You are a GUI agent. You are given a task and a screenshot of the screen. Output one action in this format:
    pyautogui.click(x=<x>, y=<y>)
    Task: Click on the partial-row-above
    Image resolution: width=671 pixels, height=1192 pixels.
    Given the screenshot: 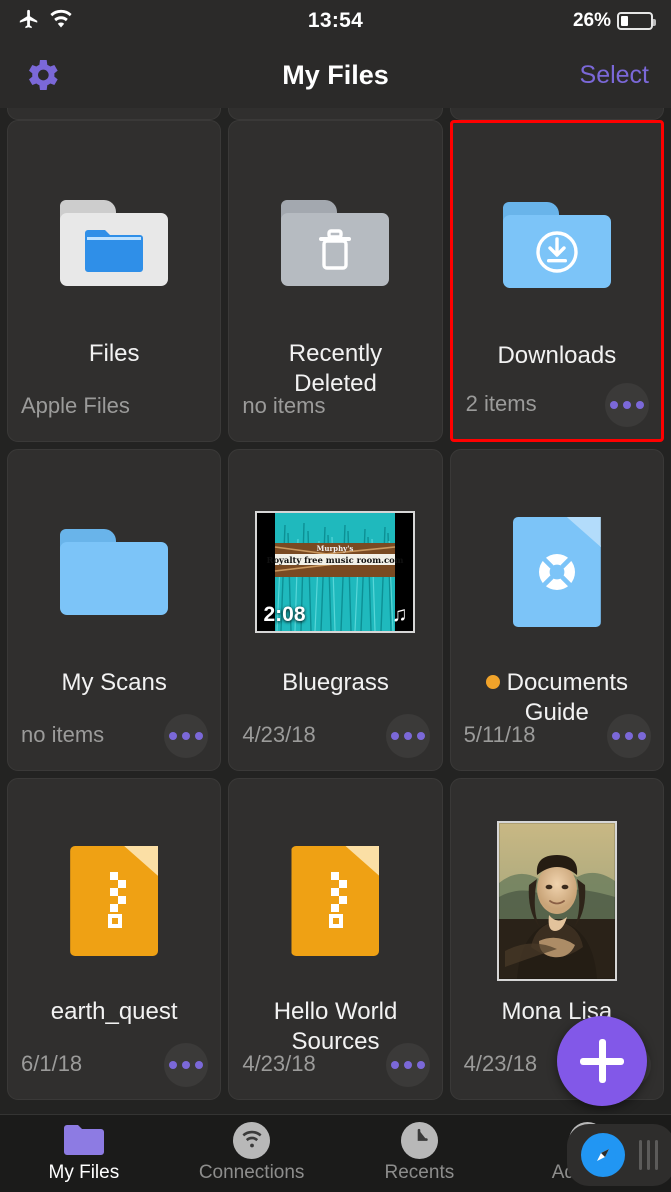 What is the action you would take?
    pyautogui.click(x=335, y=114)
    